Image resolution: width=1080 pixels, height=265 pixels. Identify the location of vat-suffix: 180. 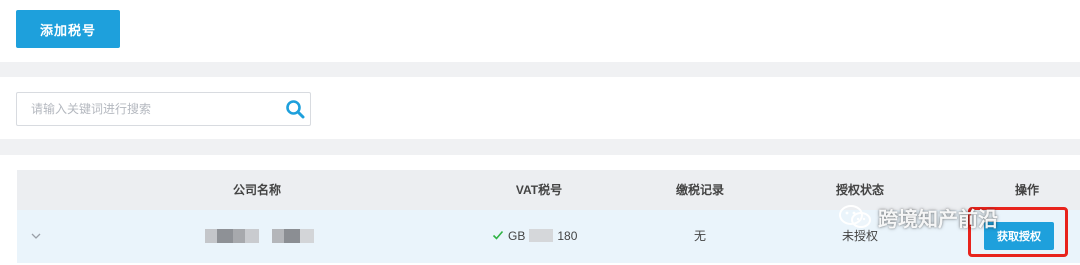
(567, 236).